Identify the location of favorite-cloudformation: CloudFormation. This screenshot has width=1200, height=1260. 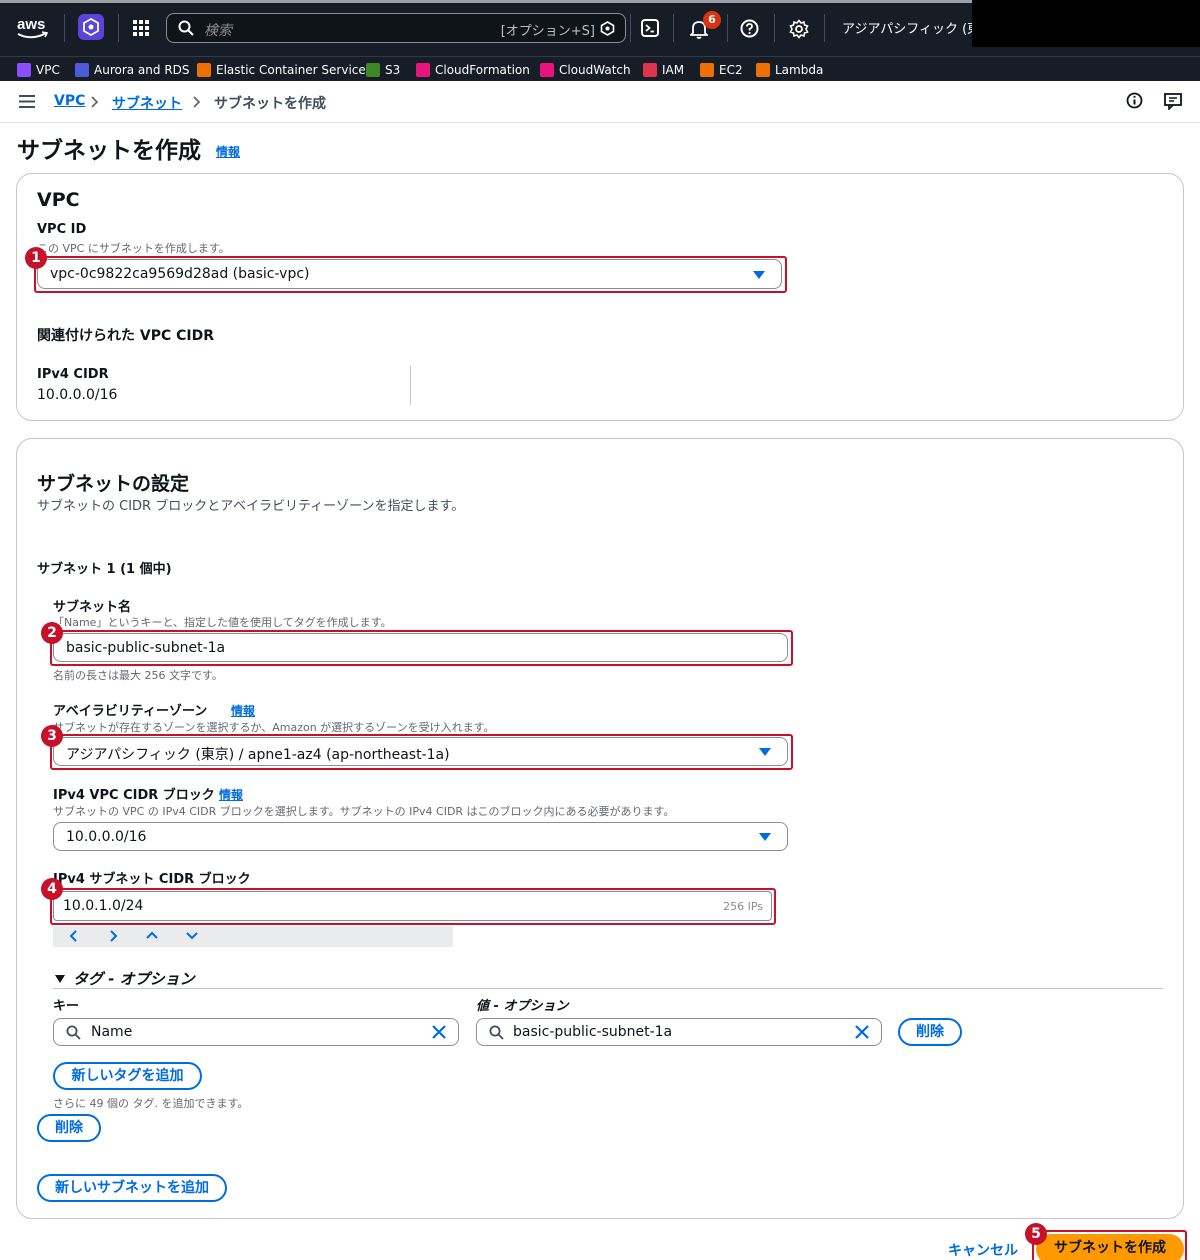
(473, 69).